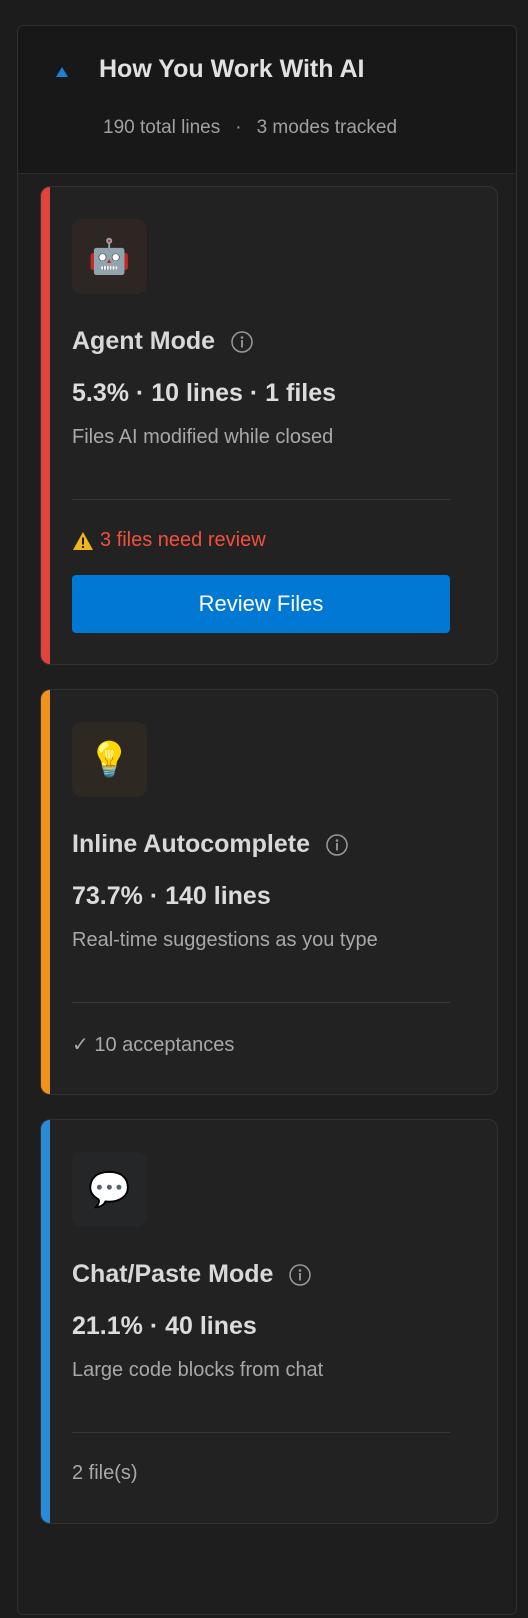 This screenshot has height=1618, width=528. What do you see at coordinates (164, 1326) in the screenshot?
I see `card-stats: 21.1% · 40 lines` at bounding box center [164, 1326].